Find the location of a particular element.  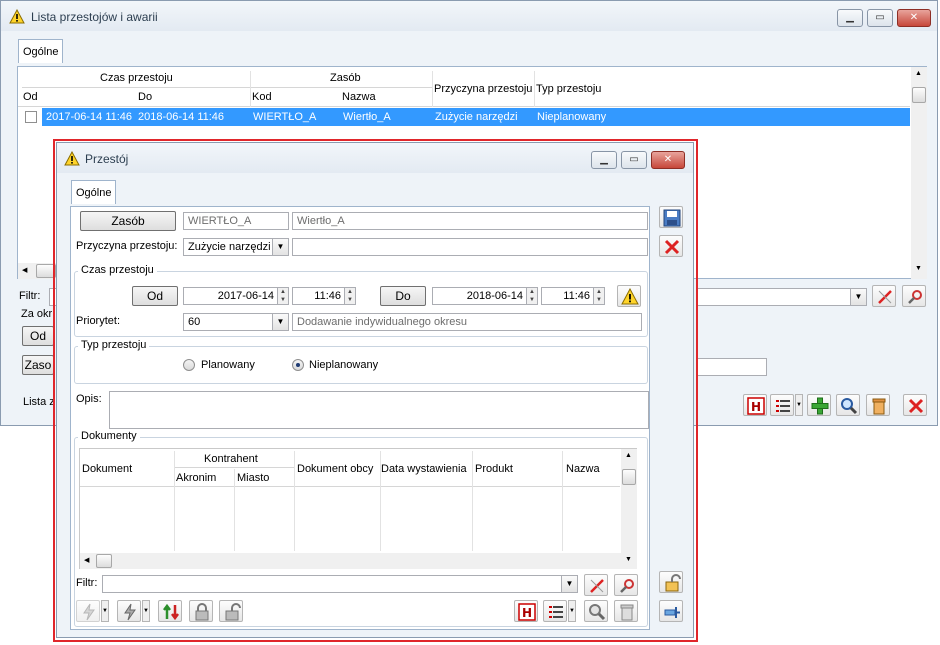

radio-nieplanowany-label: Nieplanowany is located at coordinates (343, 365).